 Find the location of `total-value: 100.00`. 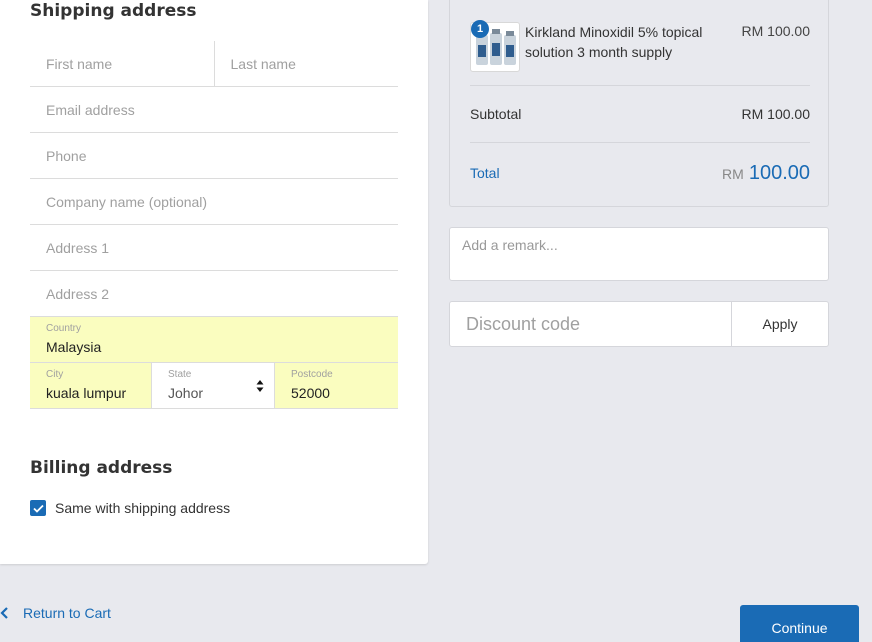

total-value: 100.00 is located at coordinates (779, 172).